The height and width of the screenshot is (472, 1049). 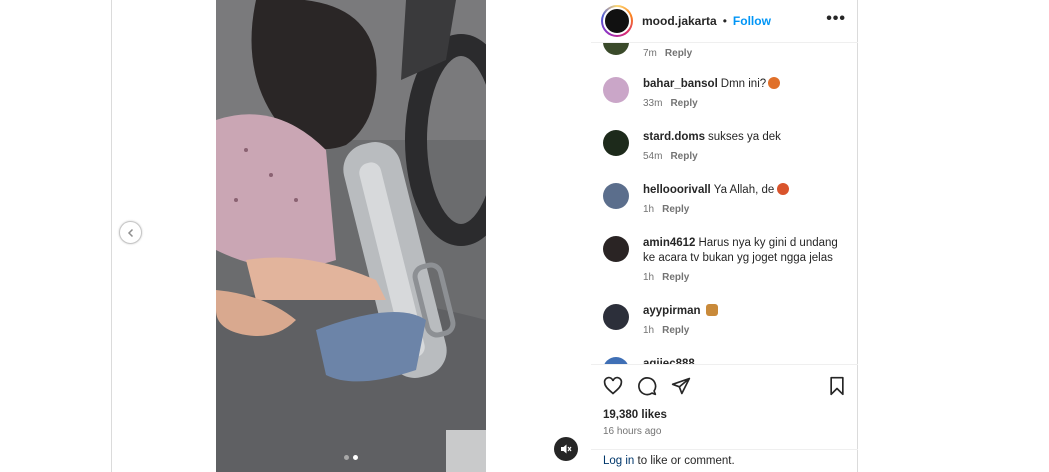 I want to click on comment-meta: 33m Reply, so click(x=711, y=103).